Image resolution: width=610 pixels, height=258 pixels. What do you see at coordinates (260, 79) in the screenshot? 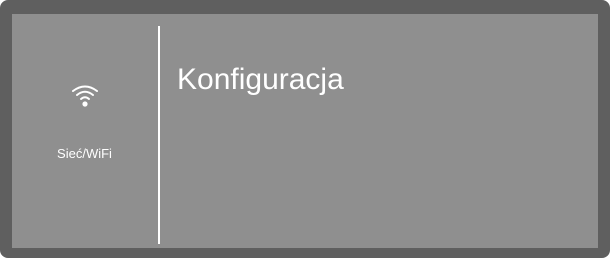
I see `page-title: Konfiguracja` at bounding box center [260, 79].